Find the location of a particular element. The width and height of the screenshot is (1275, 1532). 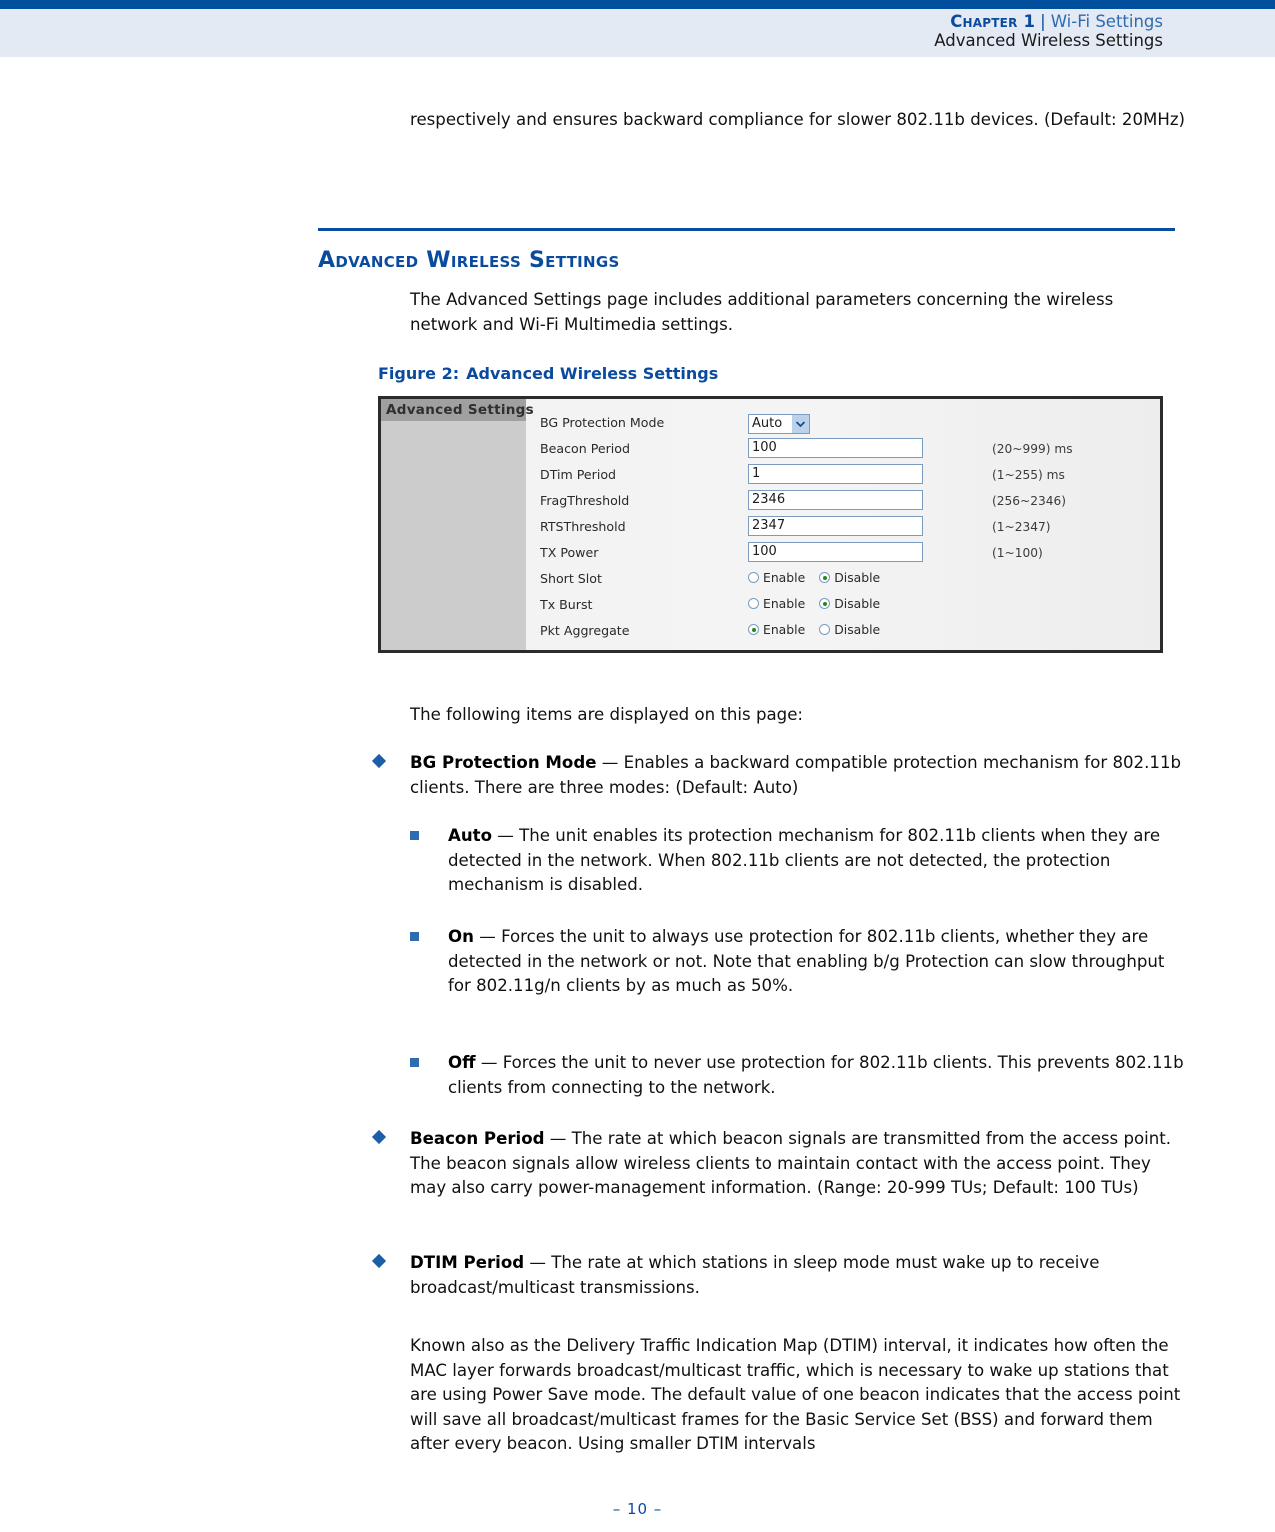

form-row-short-slot: Short Slot Enable Disable is located at coordinates (843, 580).